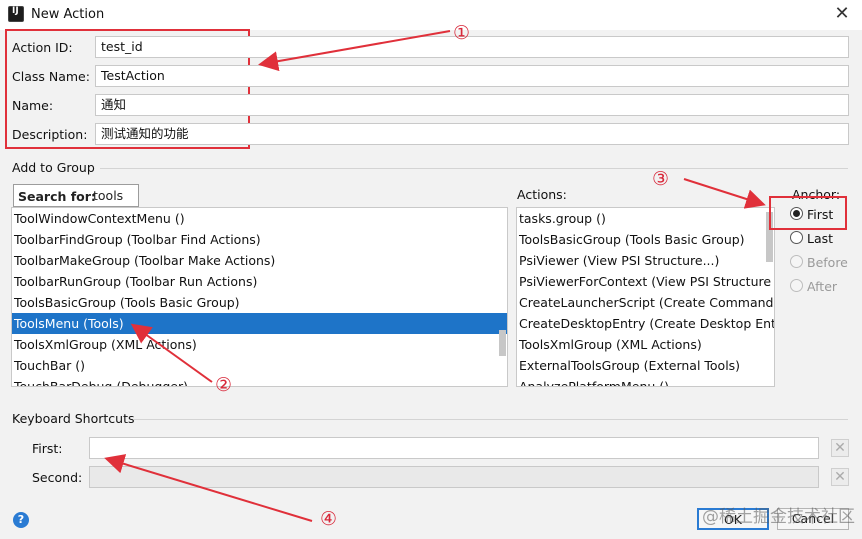 The height and width of the screenshot is (539, 862). What do you see at coordinates (542, 194) in the screenshot?
I see `actions-label: Actions:` at bounding box center [542, 194].